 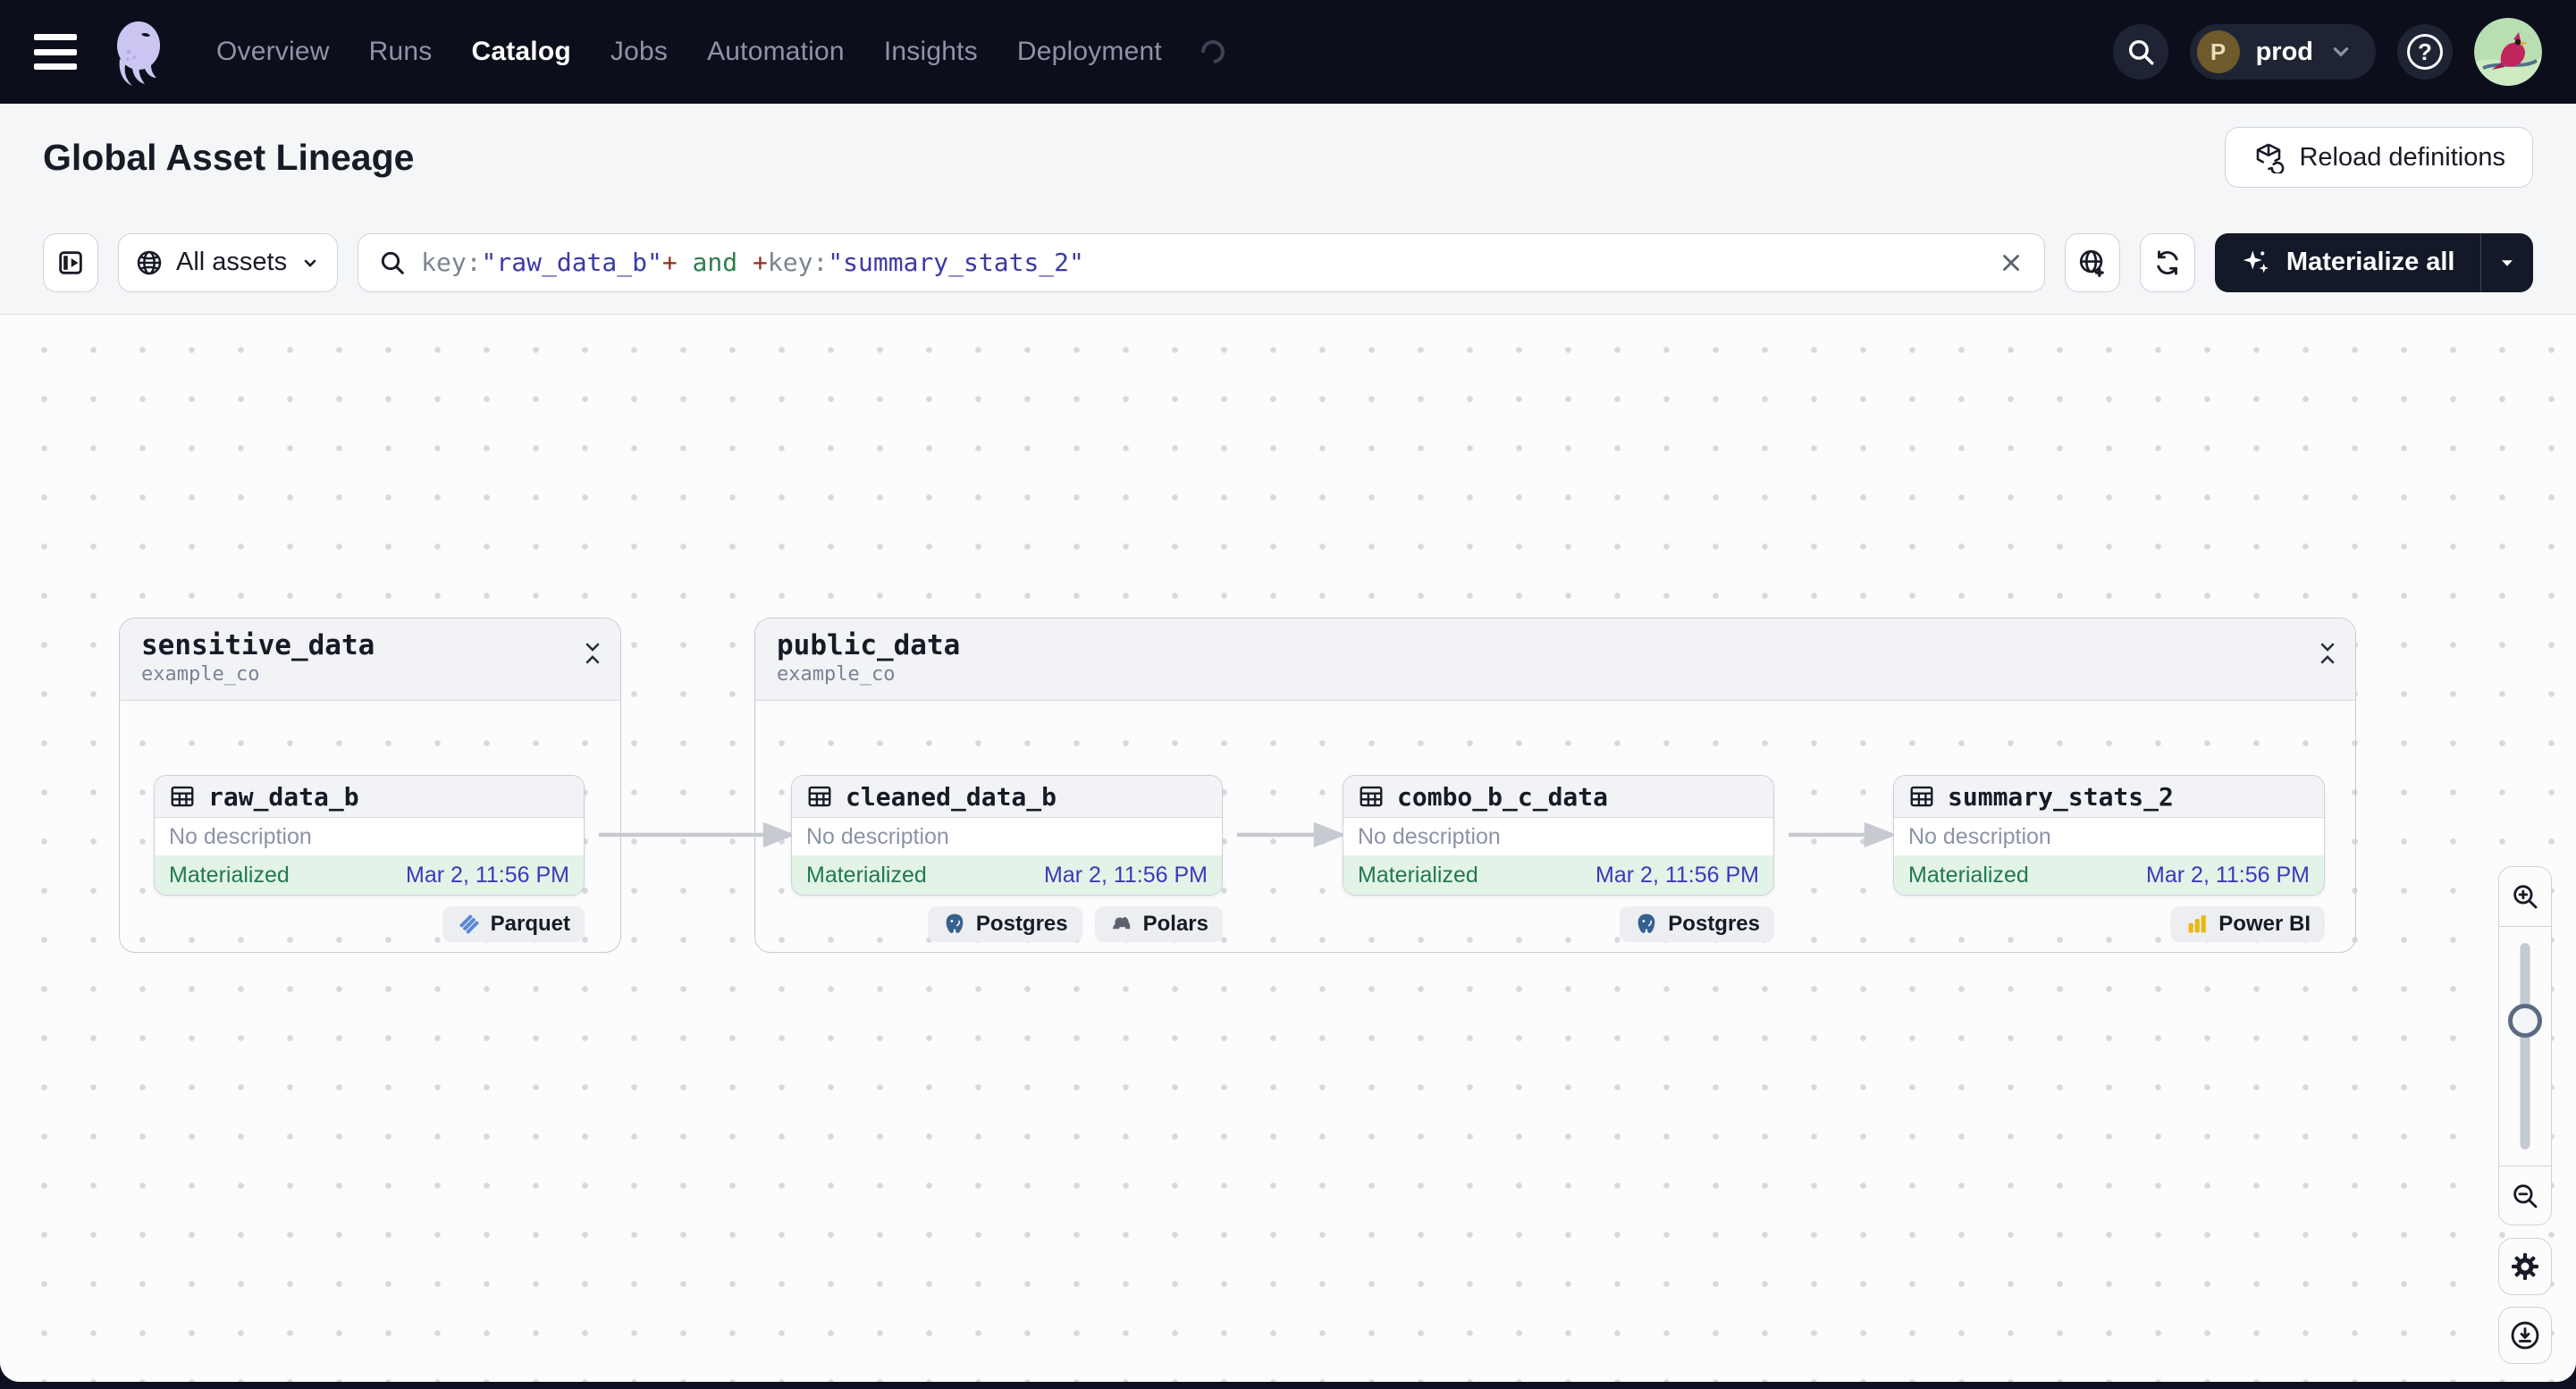 What do you see at coordinates (776, 52) in the screenshot?
I see `nav-item-automation: Automation` at bounding box center [776, 52].